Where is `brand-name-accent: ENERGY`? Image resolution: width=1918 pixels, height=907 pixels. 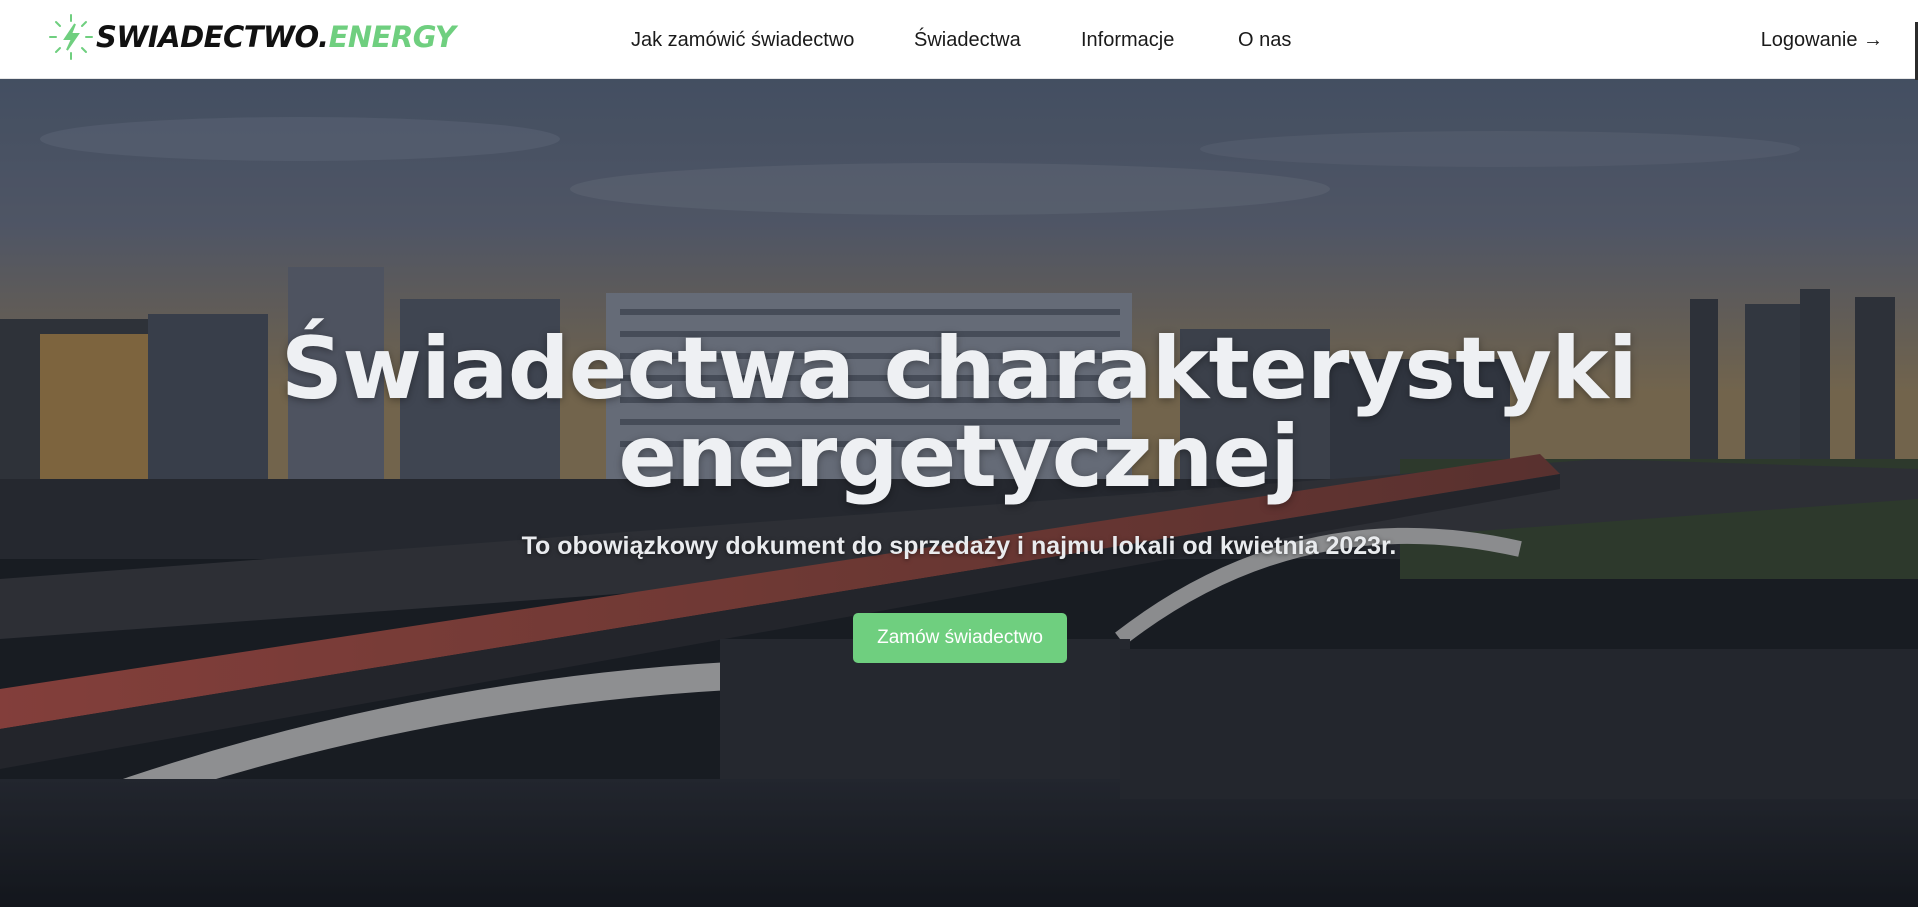
brand-name-accent: ENERGY is located at coordinates (392, 37).